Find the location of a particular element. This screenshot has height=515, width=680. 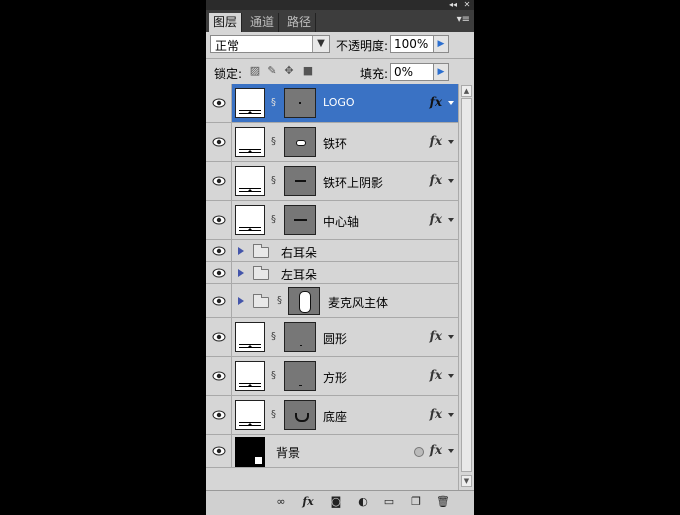

layer-name: 中心轴 is located at coordinates (341, 221).